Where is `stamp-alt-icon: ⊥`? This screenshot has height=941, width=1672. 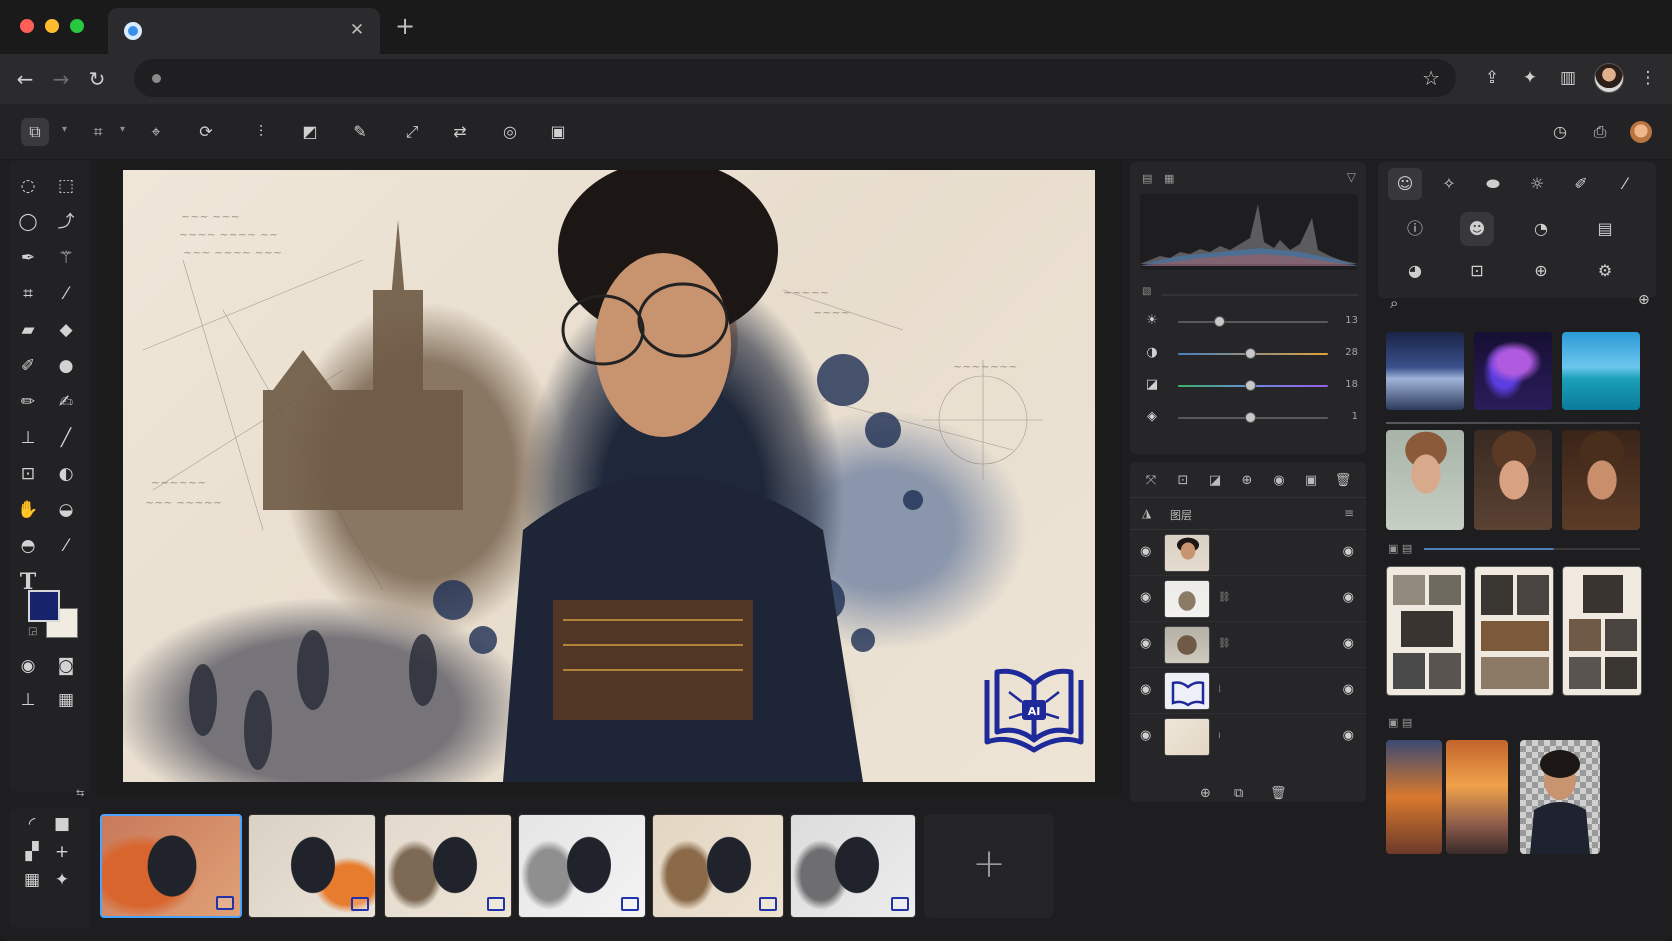
stamp-alt-icon: ⊥ is located at coordinates (28, 700).